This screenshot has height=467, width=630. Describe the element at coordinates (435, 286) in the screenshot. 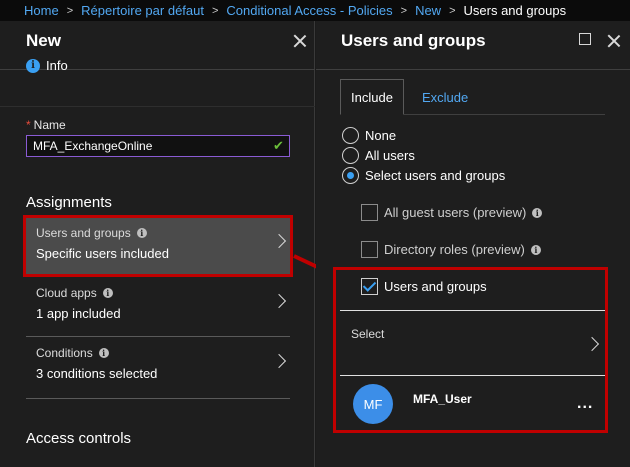

I see `checkbox-label: Users and groups` at that location.